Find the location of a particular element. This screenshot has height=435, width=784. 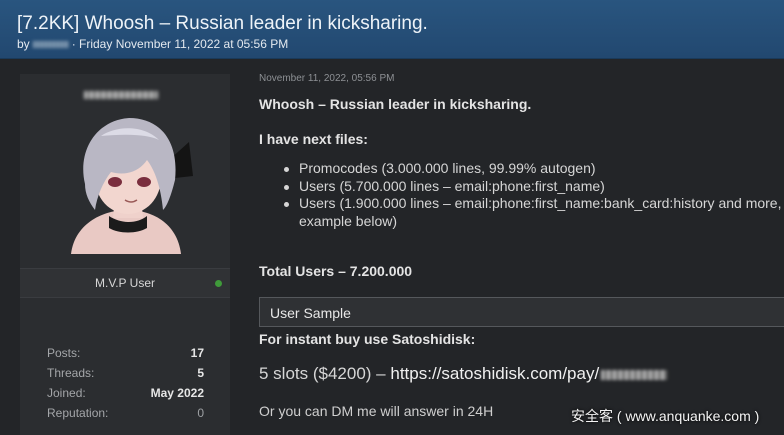

stat-label: Threads: is located at coordinates (71, 373).